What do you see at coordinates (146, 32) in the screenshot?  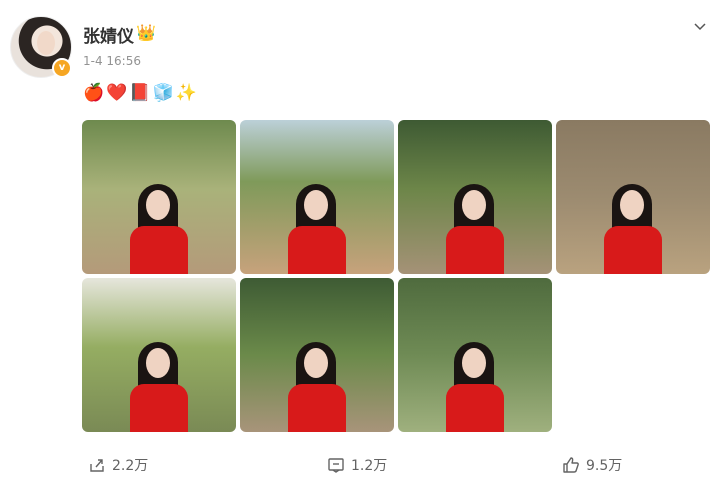 I see `vip-crown-icon: 👑` at bounding box center [146, 32].